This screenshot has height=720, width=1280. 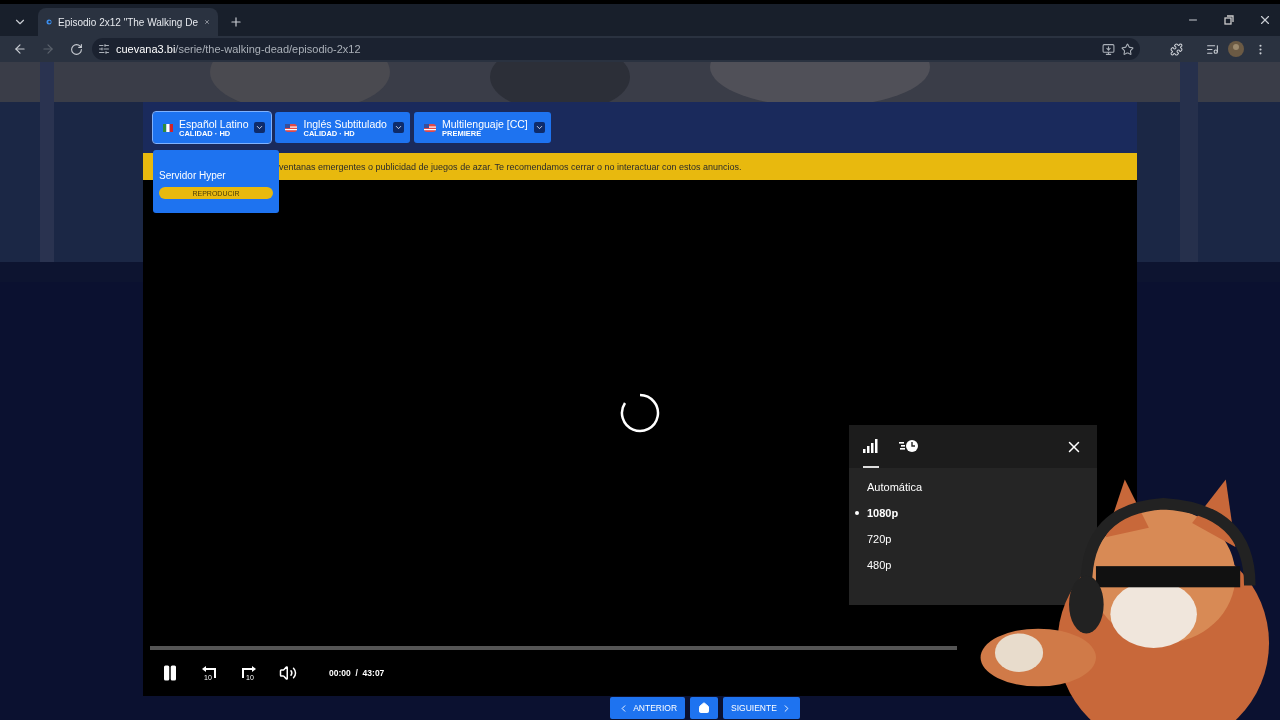 I want to click on browser-tab: Episodio 2x12 "The Walking De, so click(x=128, y=22).